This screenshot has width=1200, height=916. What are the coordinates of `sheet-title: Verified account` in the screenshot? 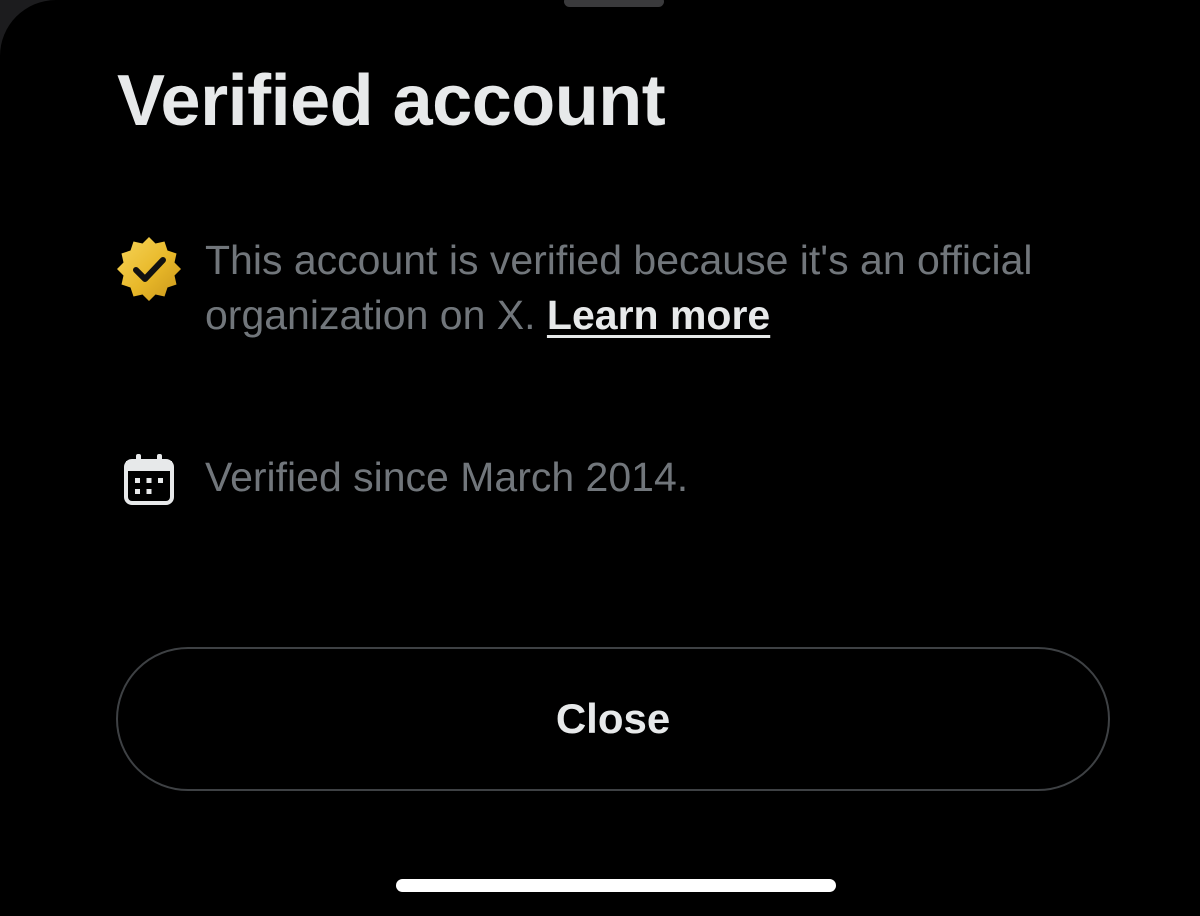 It's located at (391, 101).